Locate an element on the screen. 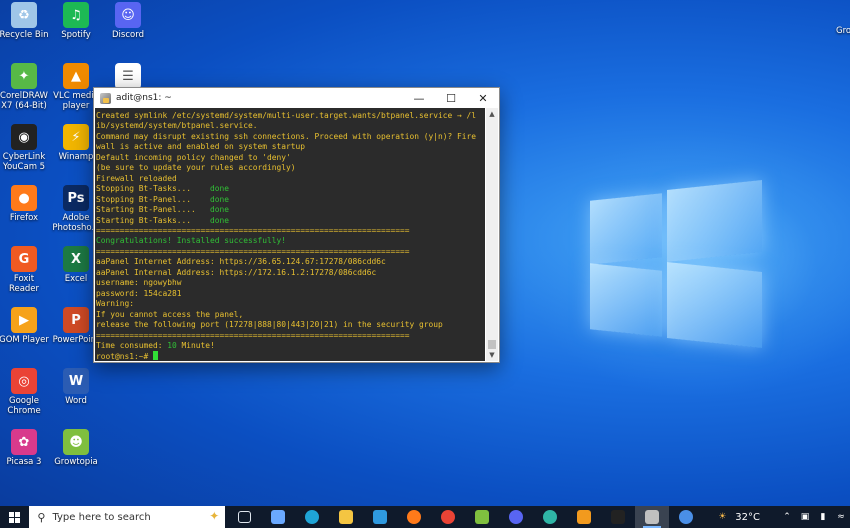  chevron-up-icon: ⌃ is located at coordinates (787, 517).